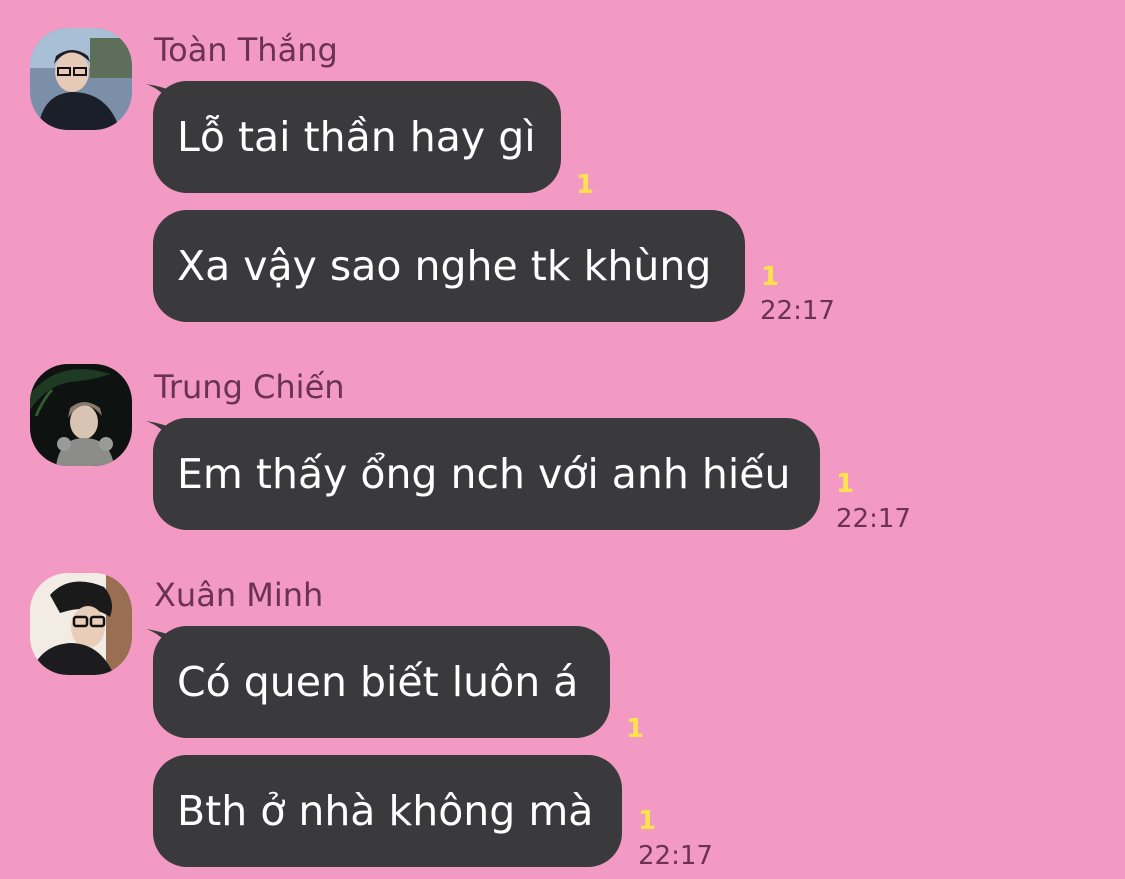  What do you see at coordinates (449, 266) in the screenshot?
I see `message-bubble: Xa vậy sao nghe tk khùng` at bounding box center [449, 266].